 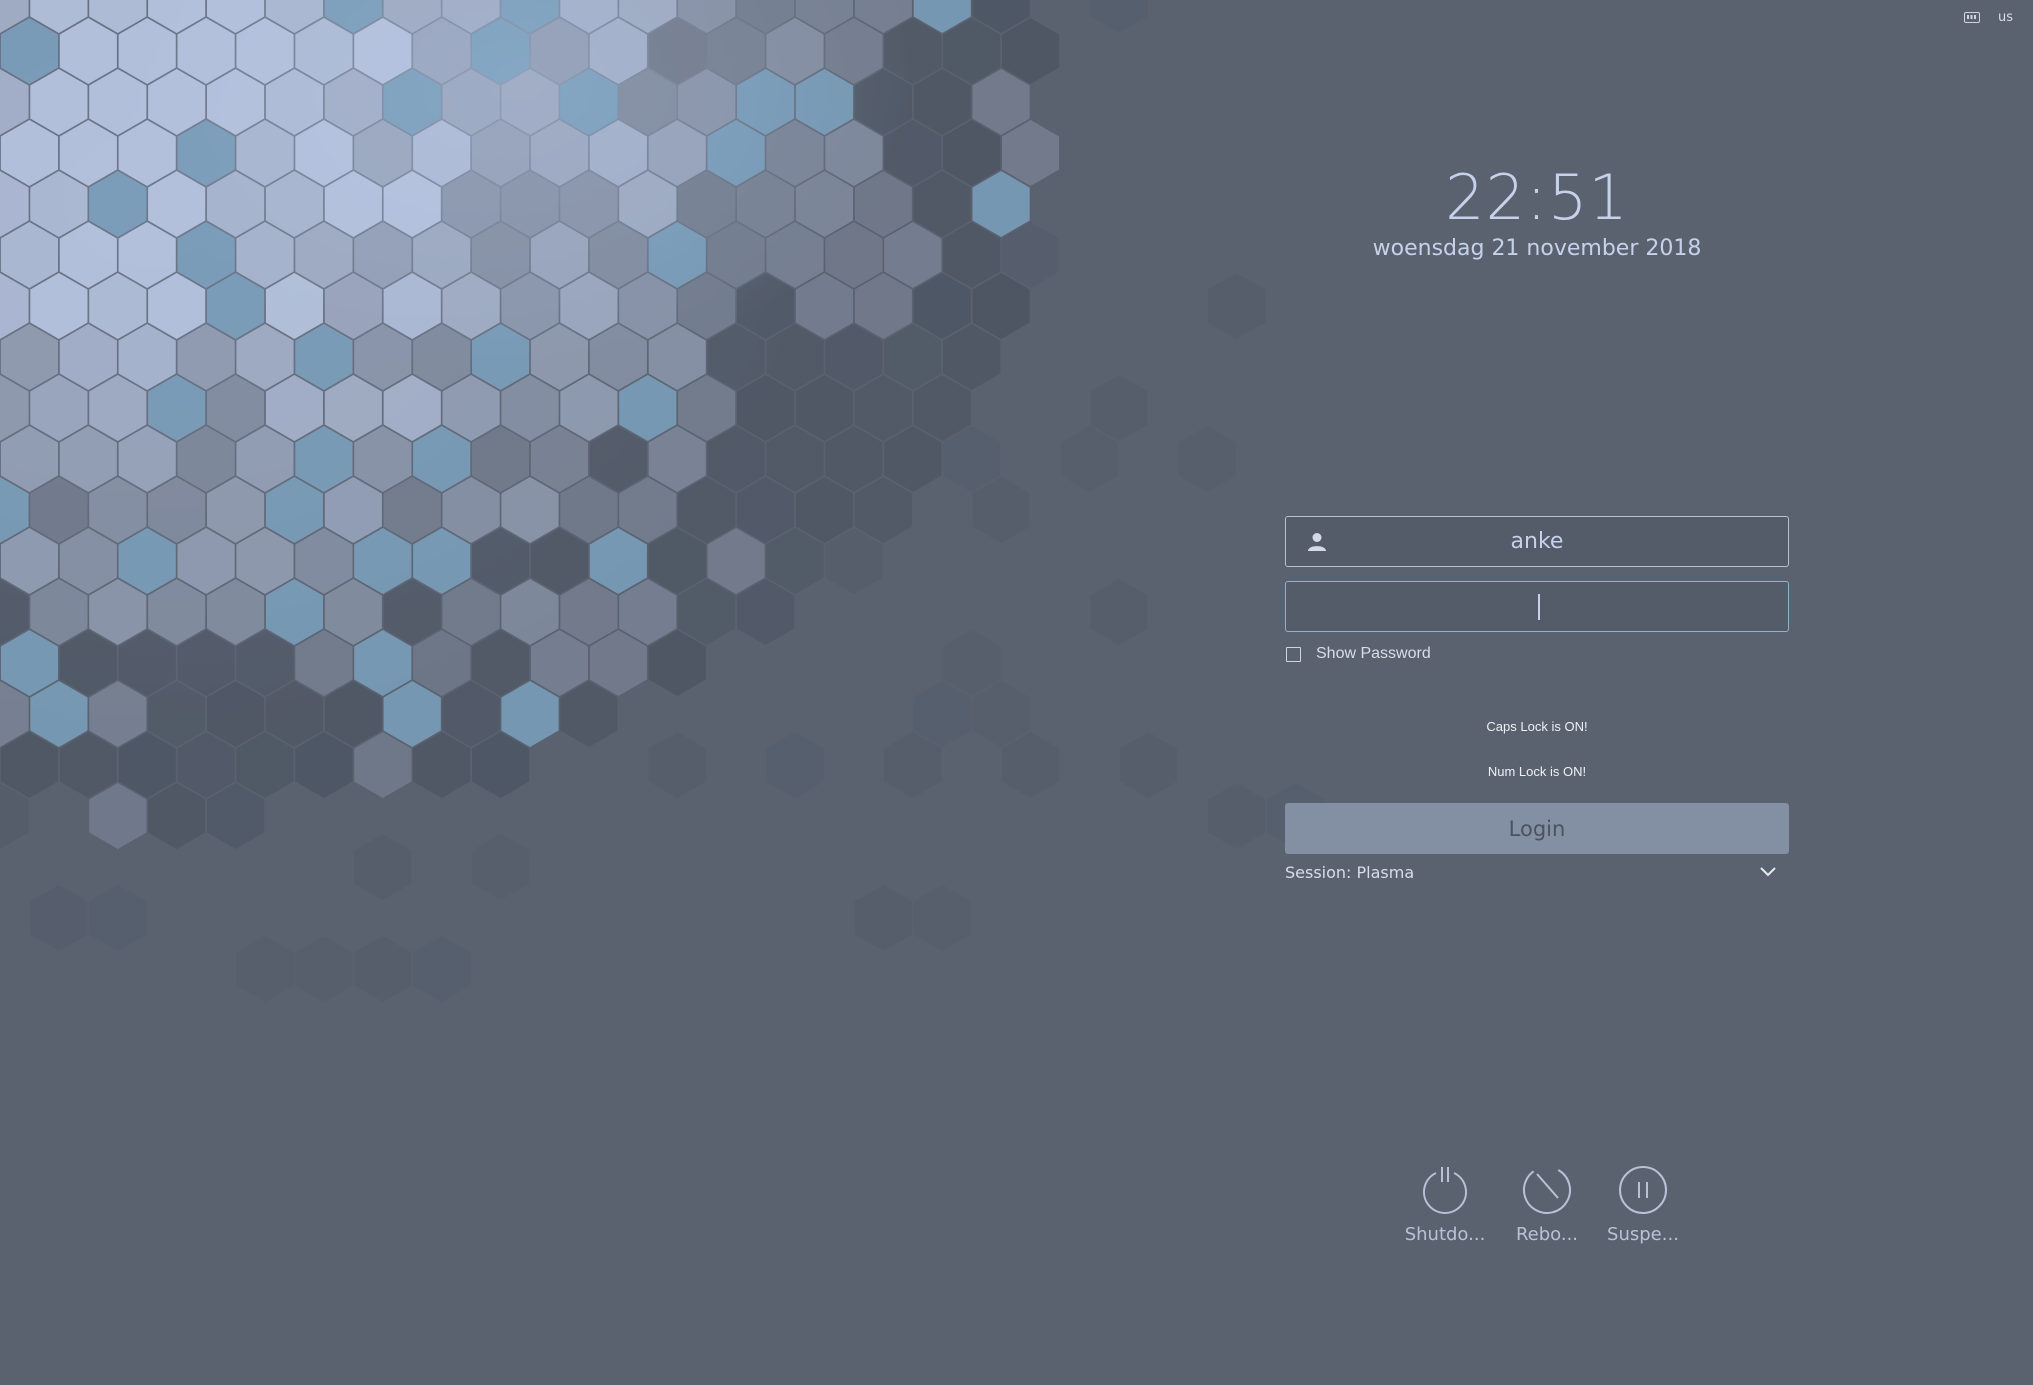 I want to click on show-password-checkbox, so click(x=1293, y=654).